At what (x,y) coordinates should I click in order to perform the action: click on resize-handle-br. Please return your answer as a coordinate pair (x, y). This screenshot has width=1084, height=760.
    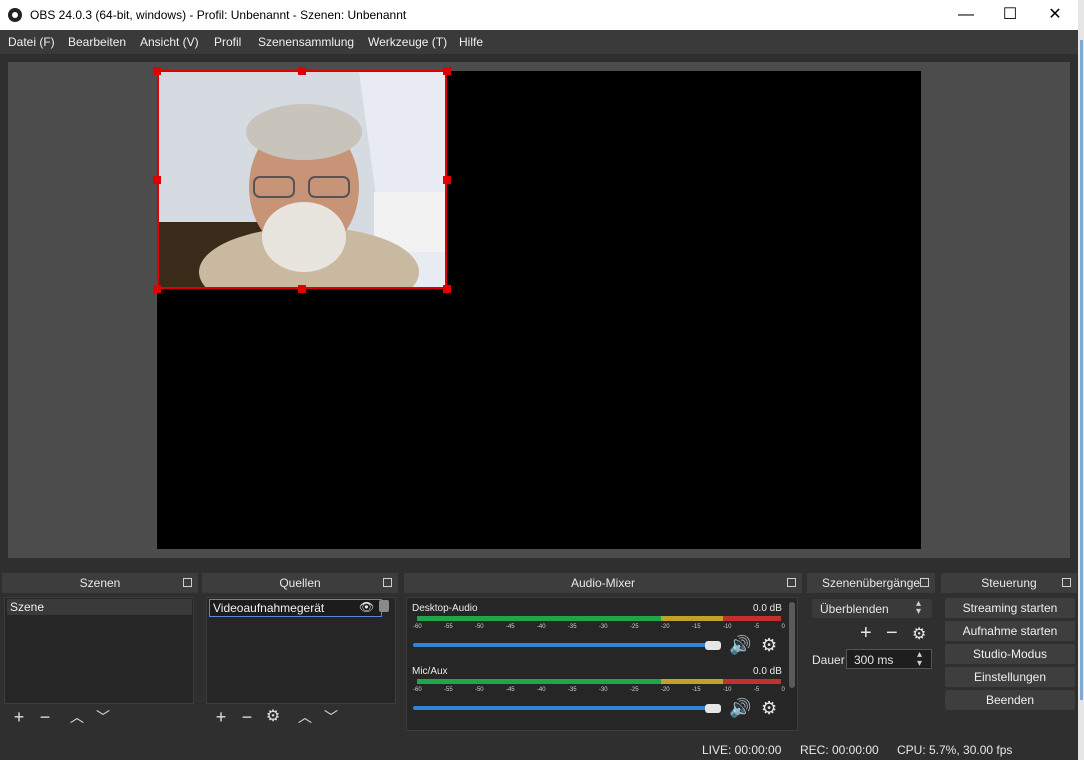
    Looking at the image, I should click on (447, 289).